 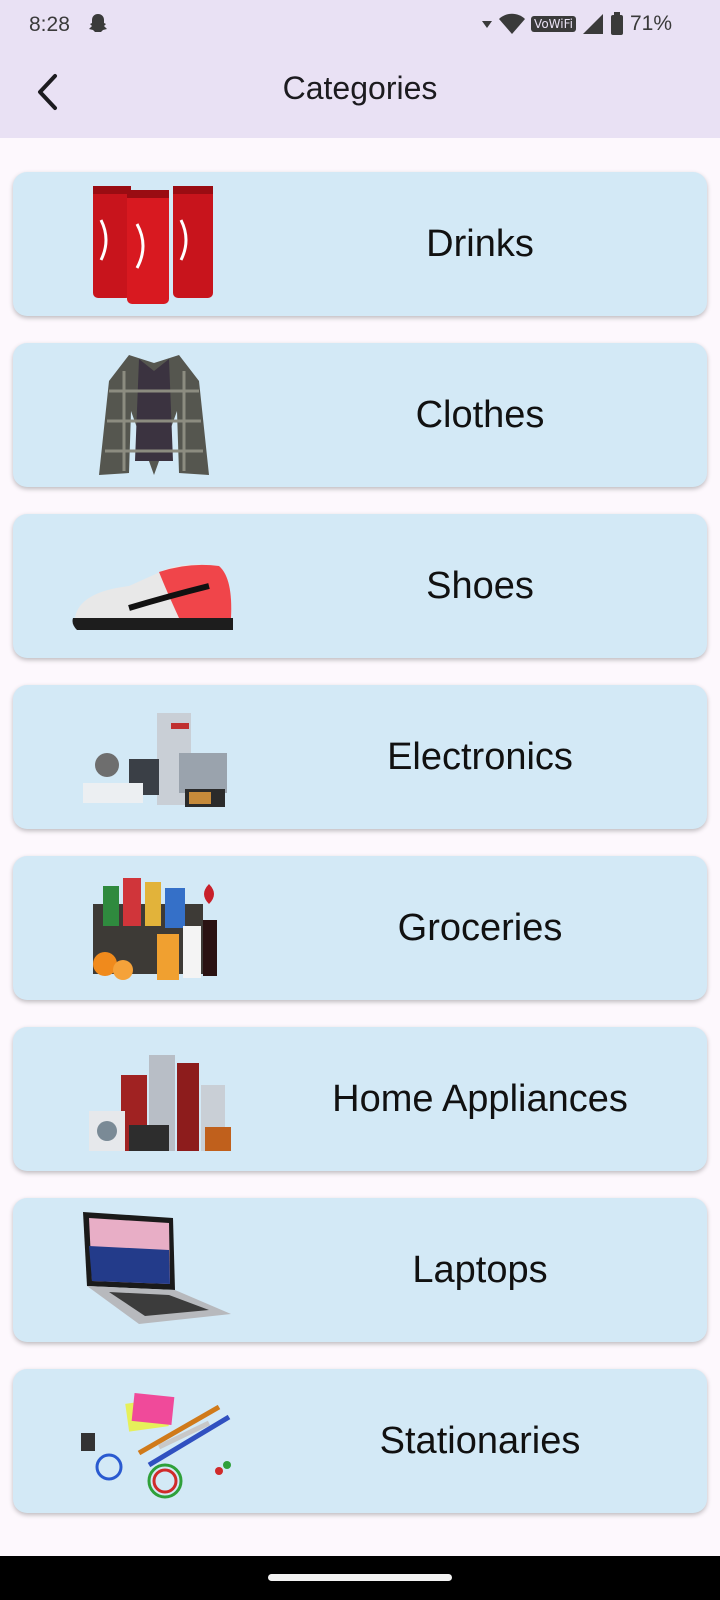 I want to click on category-label: Drinks, so click(x=480, y=243).